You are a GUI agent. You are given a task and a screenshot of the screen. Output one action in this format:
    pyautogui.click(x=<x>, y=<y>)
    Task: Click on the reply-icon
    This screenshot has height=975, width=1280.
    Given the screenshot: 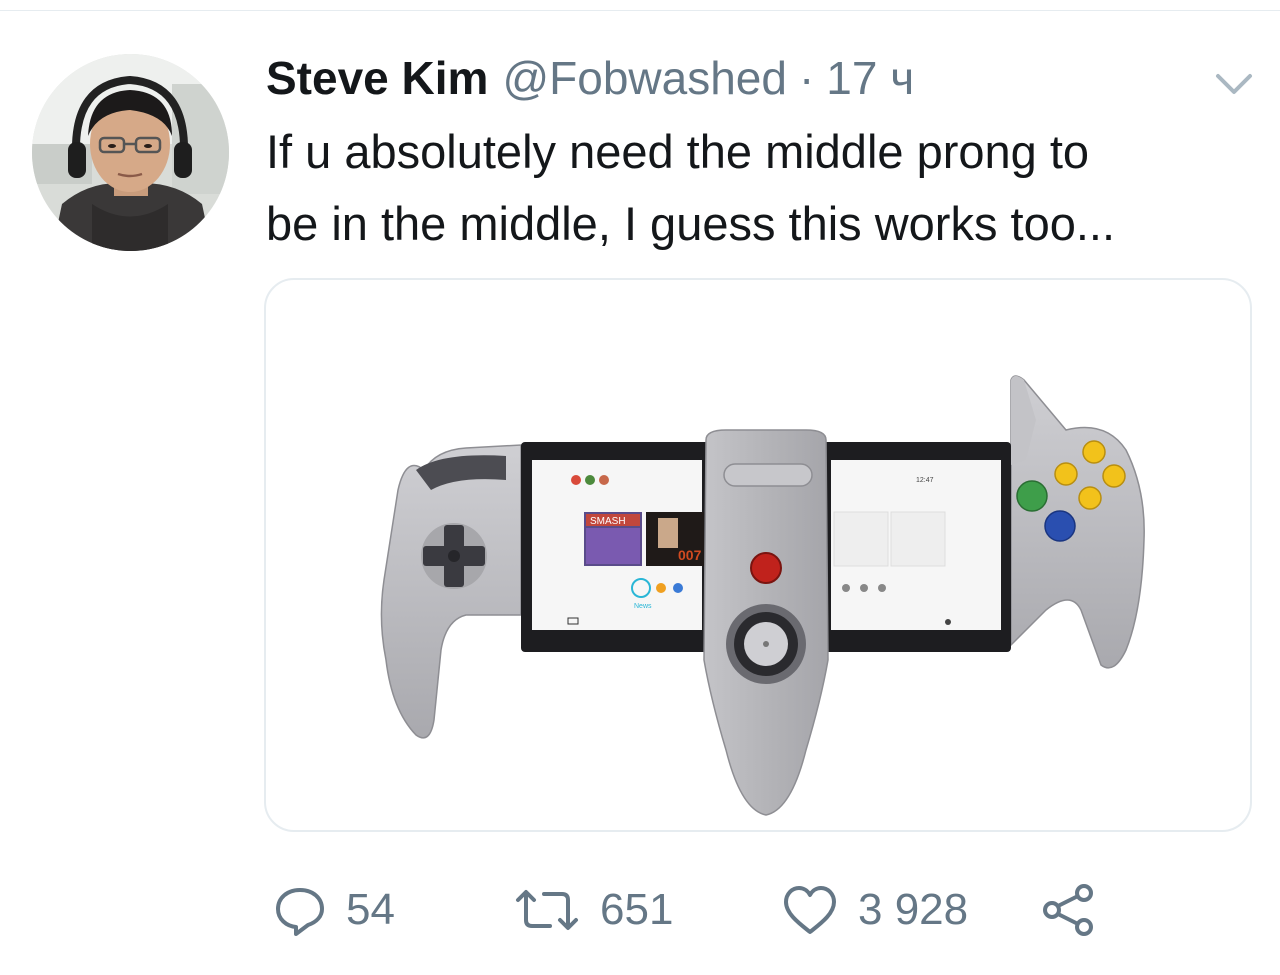 What is the action you would take?
    pyautogui.click(x=300, y=912)
    